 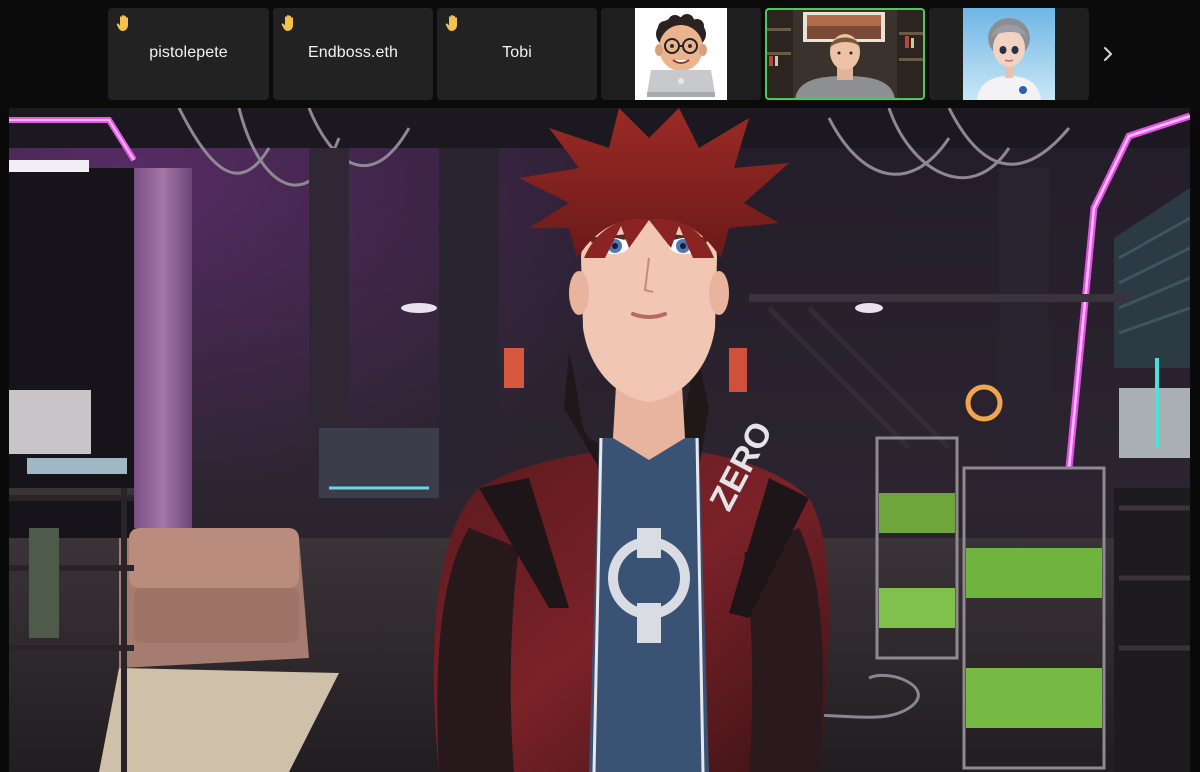 I want to click on participant-tile-empty, so click(x=681, y=54).